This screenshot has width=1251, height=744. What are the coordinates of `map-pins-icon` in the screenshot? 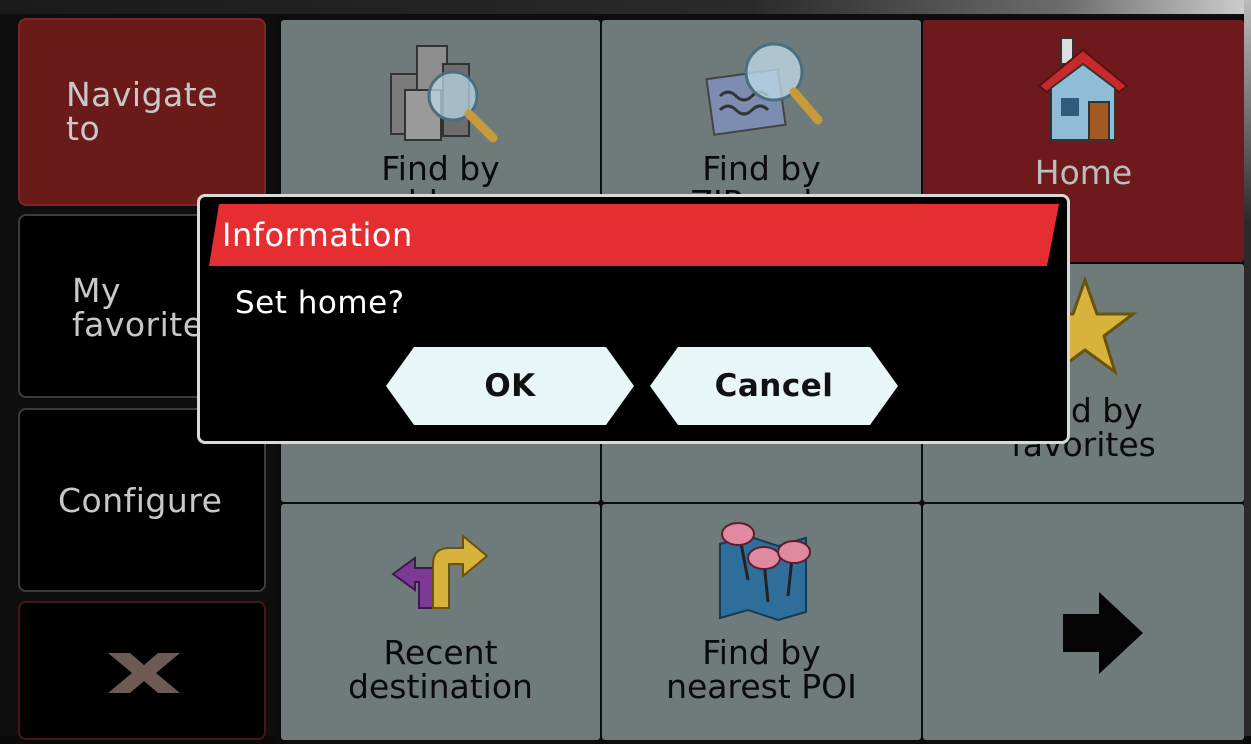 It's located at (765, 572).